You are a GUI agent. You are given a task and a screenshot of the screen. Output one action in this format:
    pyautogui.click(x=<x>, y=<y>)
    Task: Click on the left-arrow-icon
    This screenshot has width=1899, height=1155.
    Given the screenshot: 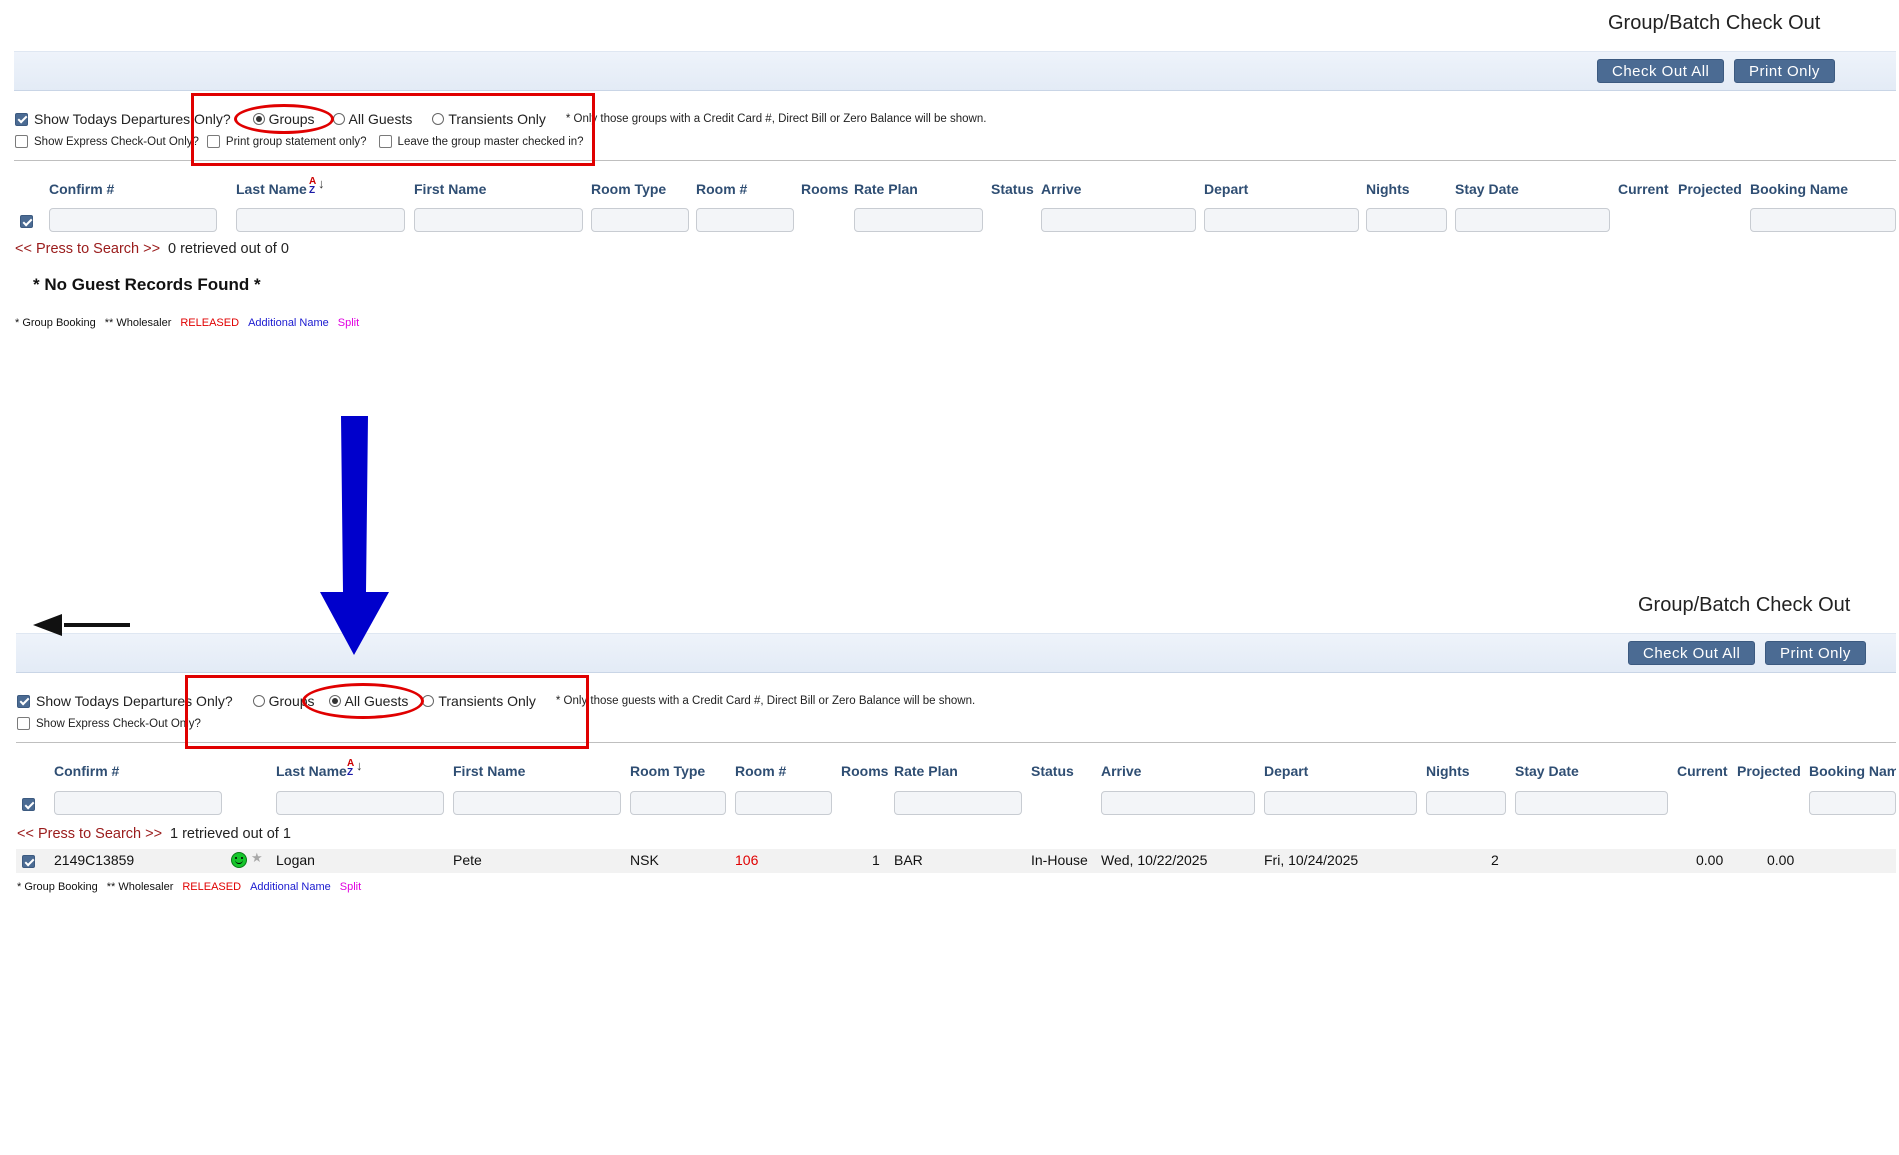 What is the action you would take?
    pyautogui.click(x=47, y=625)
    